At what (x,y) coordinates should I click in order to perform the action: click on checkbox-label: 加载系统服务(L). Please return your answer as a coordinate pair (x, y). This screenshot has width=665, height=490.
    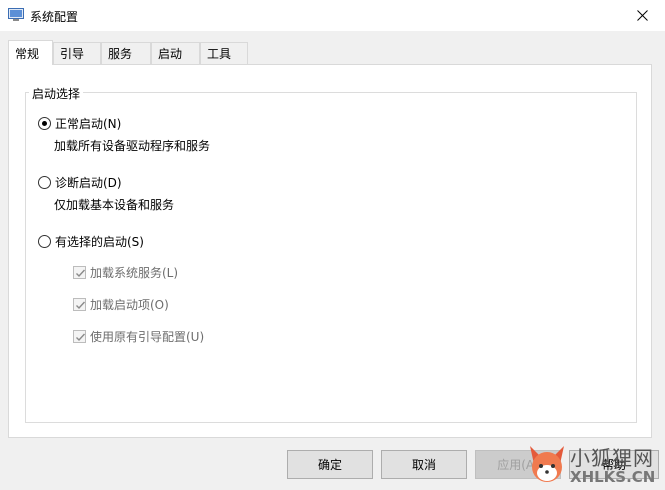
    Looking at the image, I should click on (134, 273).